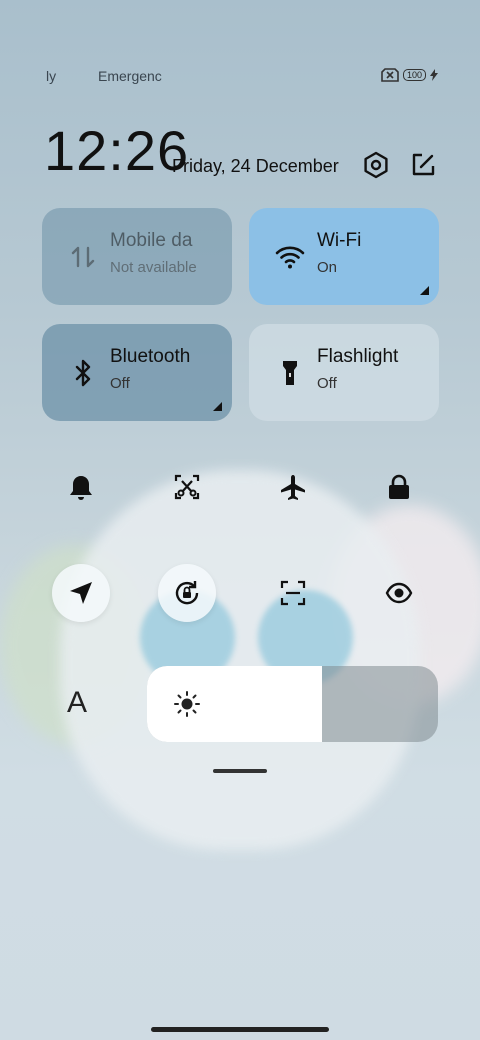 The width and height of the screenshot is (480, 1040). I want to click on tile-bluetooth-status: Off, so click(120, 383).